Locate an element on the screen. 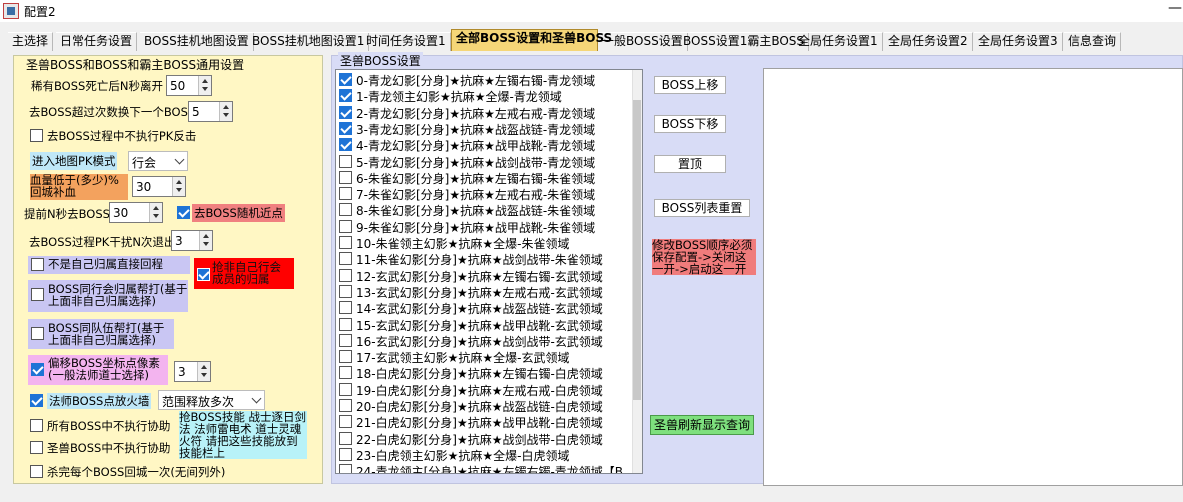 The height and width of the screenshot is (502, 1183). holy-no-assist-label: 圣兽BOSS中不执行协助 is located at coordinates (109, 448).